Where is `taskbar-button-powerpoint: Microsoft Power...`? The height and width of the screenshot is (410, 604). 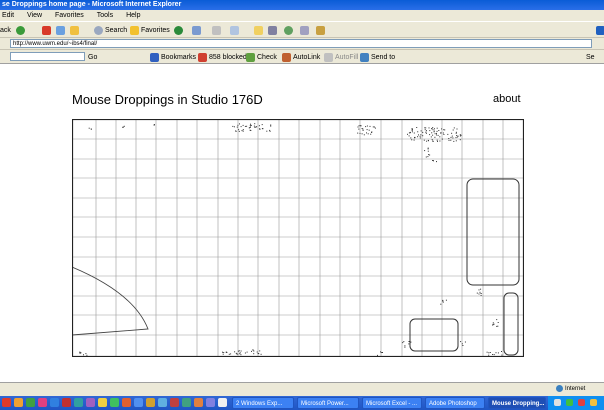
taskbar-button-powerpoint: Microsoft Power... is located at coordinates (328, 403).